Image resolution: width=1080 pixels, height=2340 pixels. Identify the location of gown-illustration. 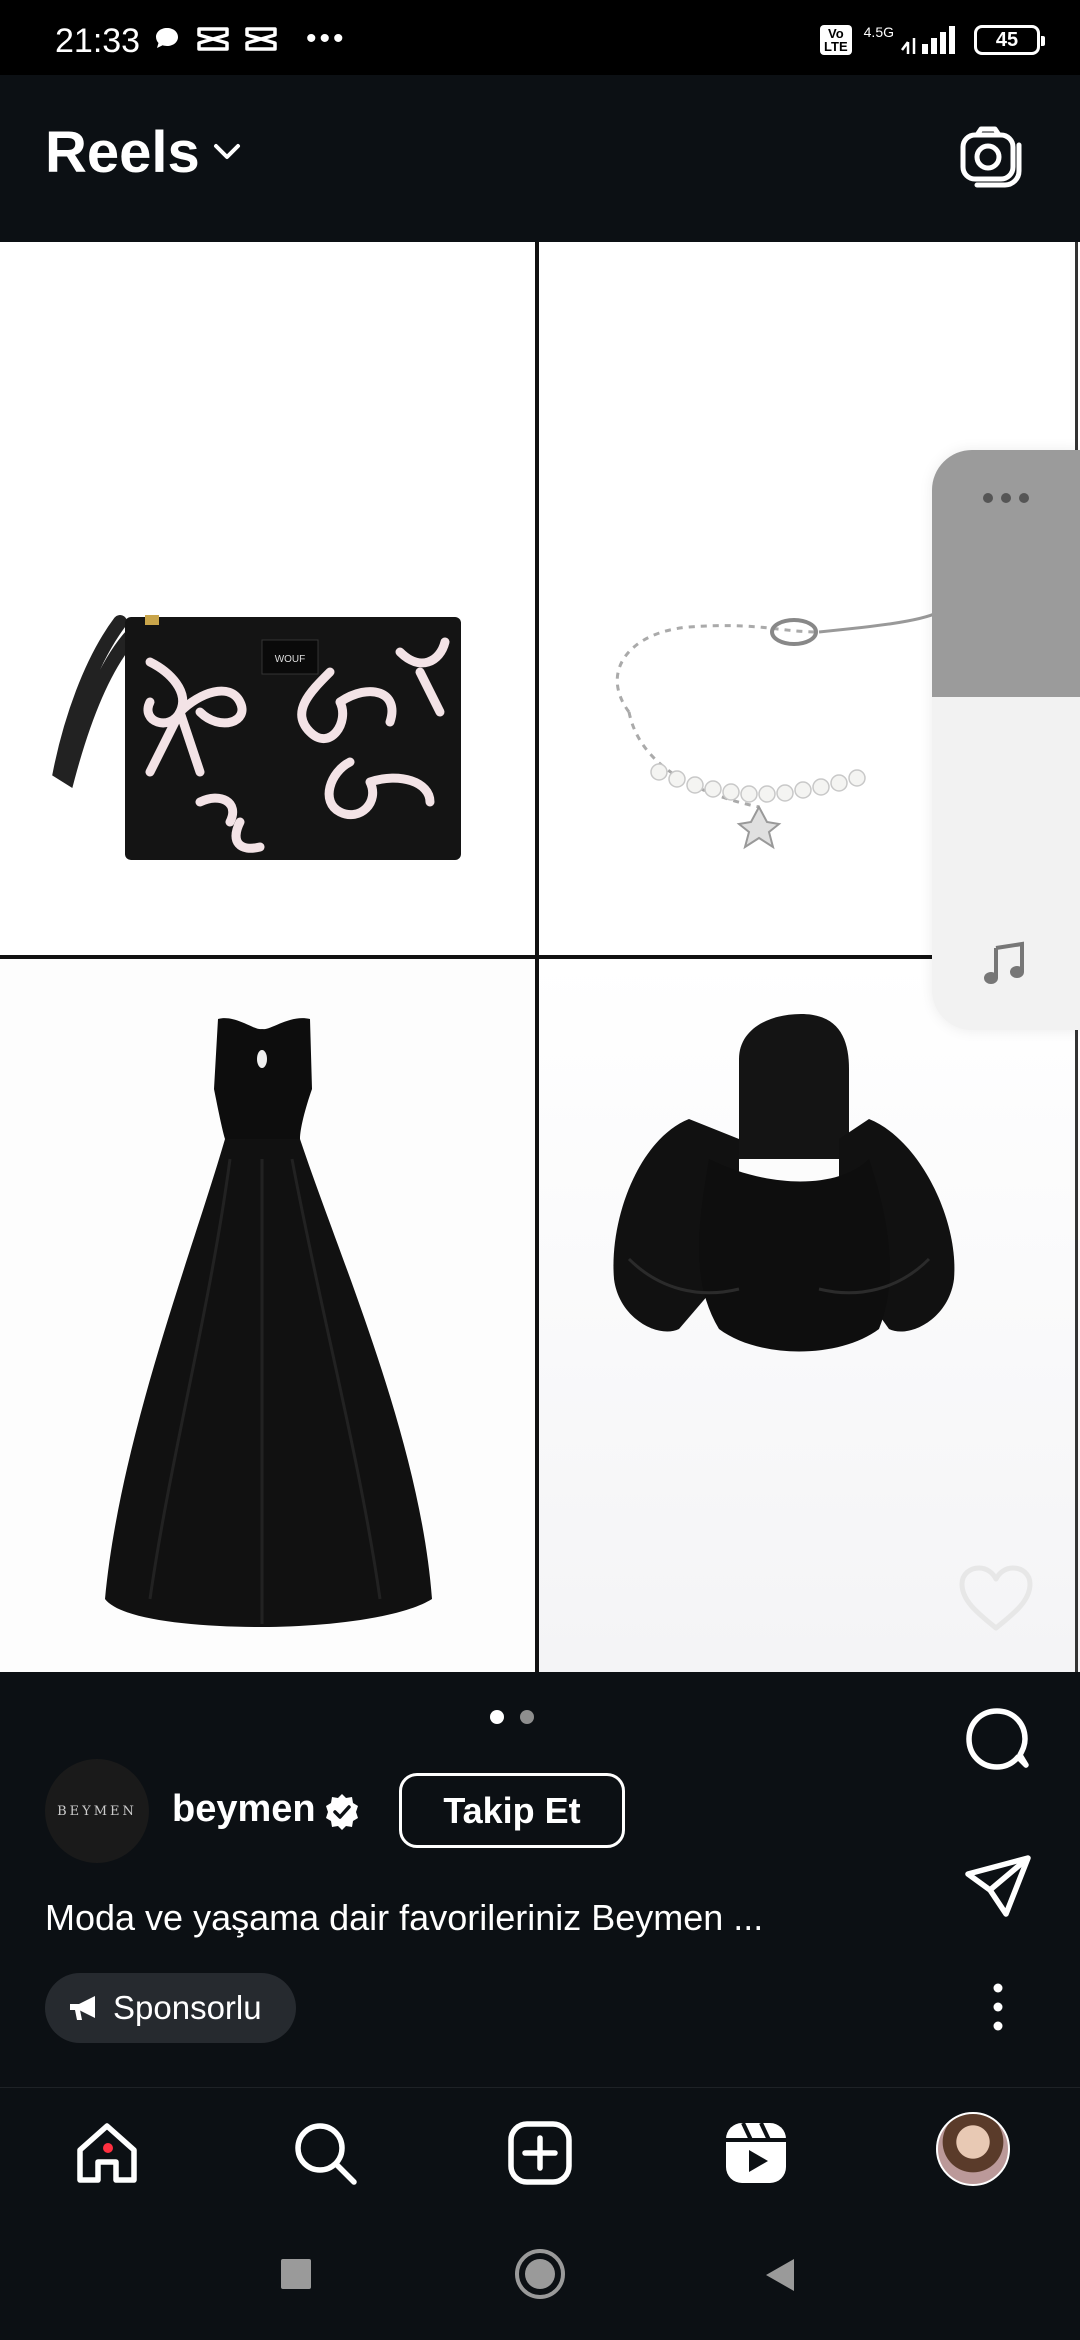
(268, 1322).